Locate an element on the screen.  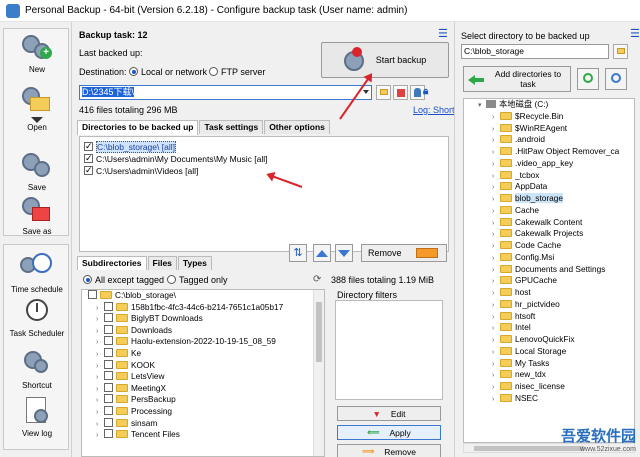
sort-button: ⇅ is located at coordinates (298, 253).